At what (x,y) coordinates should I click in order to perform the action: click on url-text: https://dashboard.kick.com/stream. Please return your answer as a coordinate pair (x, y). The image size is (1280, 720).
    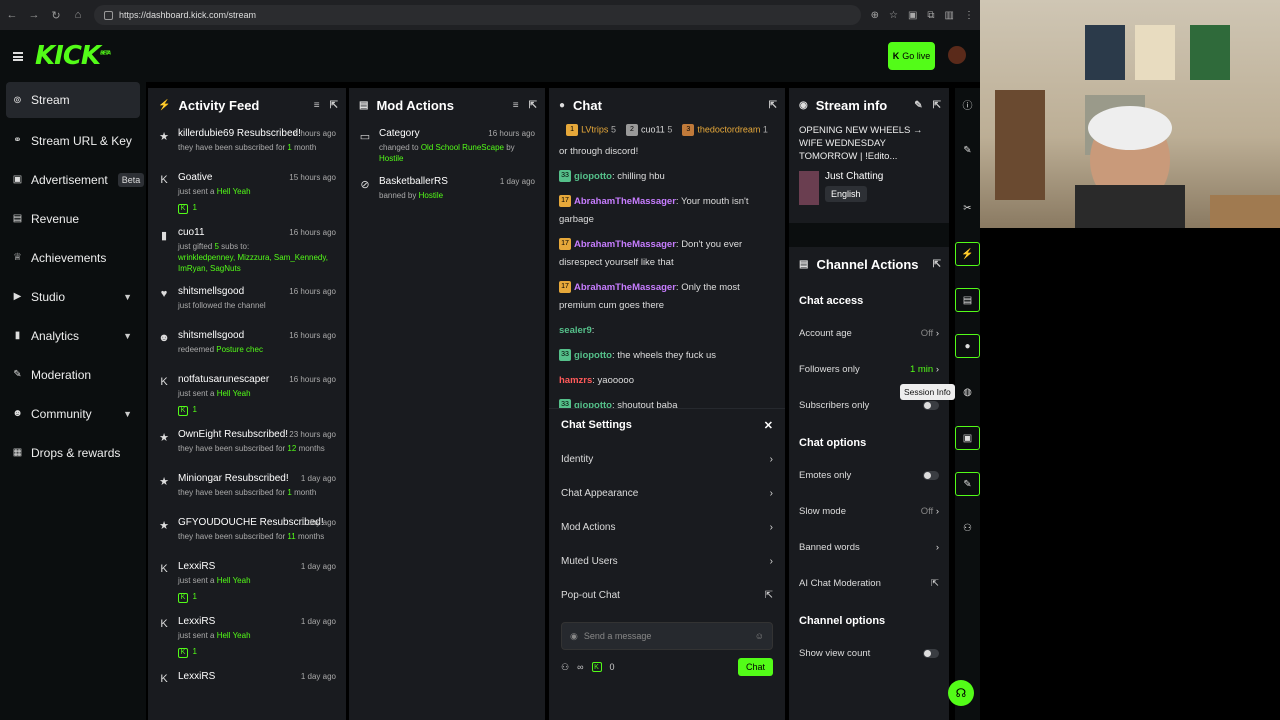
    Looking at the image, I should click on (188, 15).